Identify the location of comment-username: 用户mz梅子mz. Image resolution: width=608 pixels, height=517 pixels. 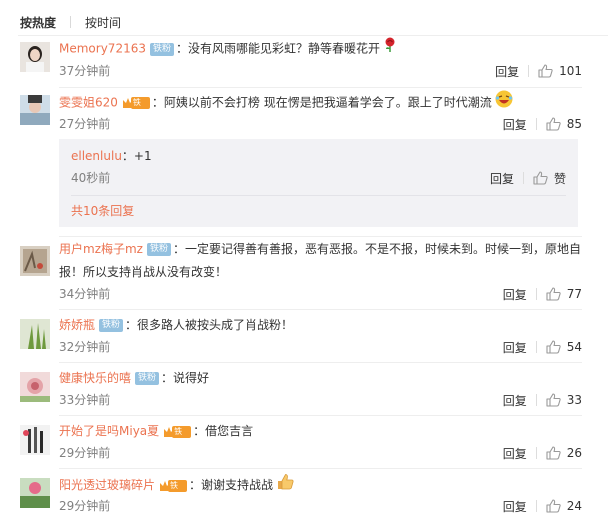
(101, 249).